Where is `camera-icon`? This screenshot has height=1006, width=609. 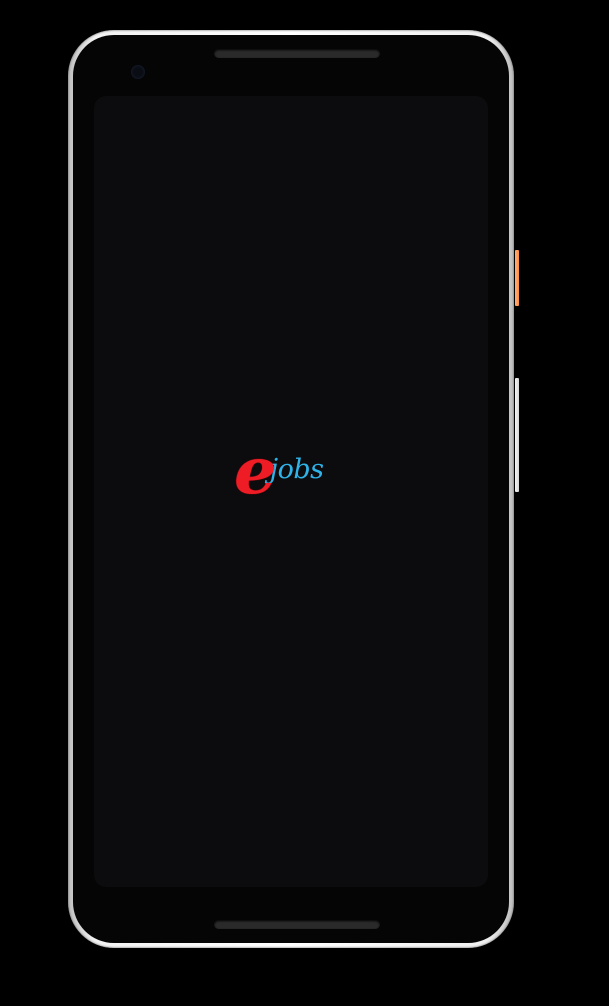
camera-icon is located at coordinates (138, 72).